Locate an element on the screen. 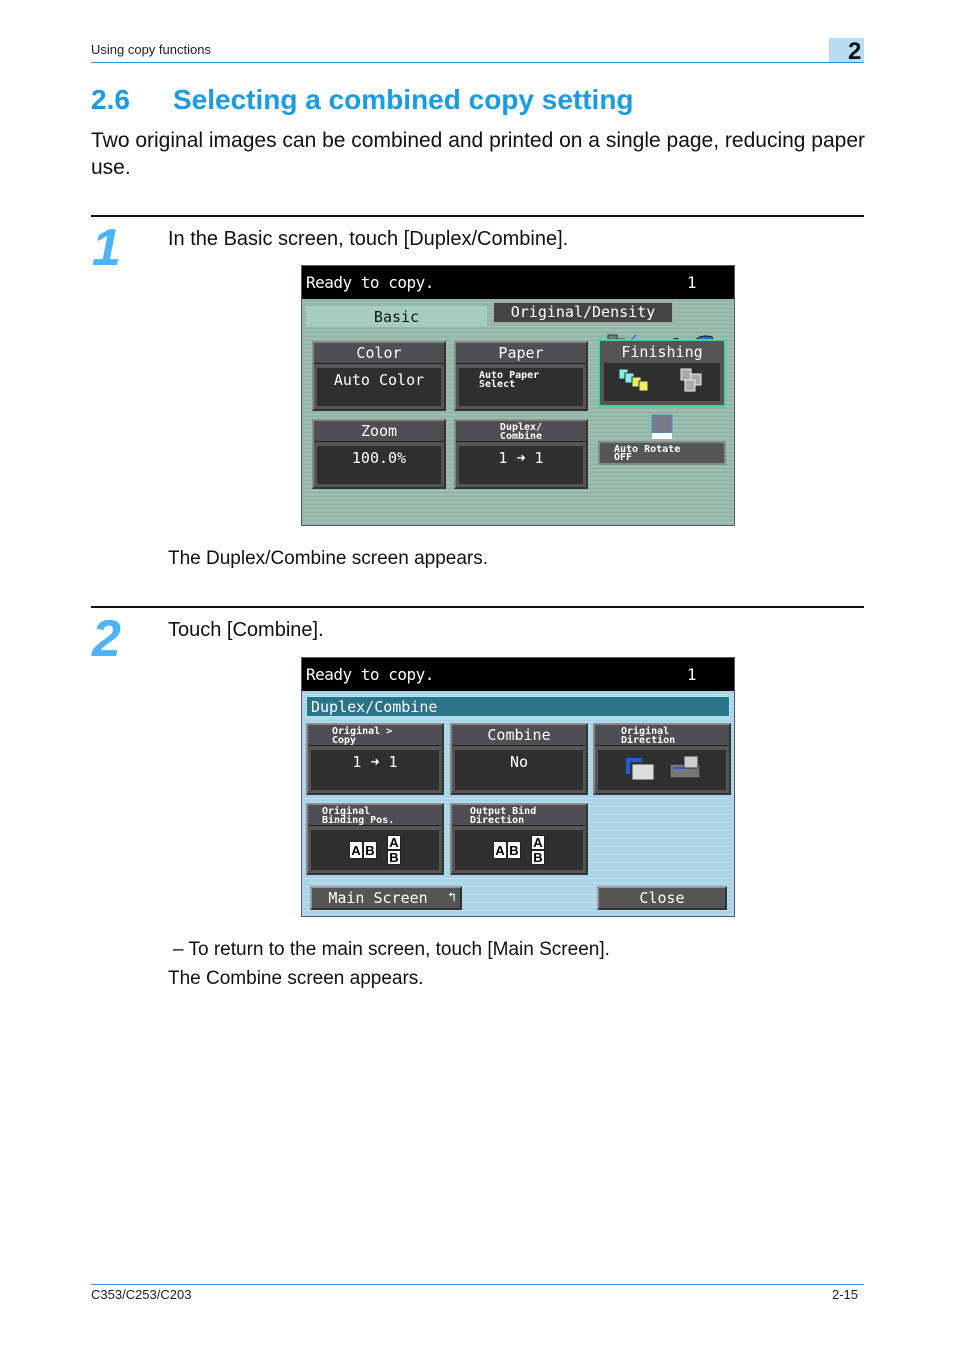  group-output-icon is located at coordinates (635, 382).